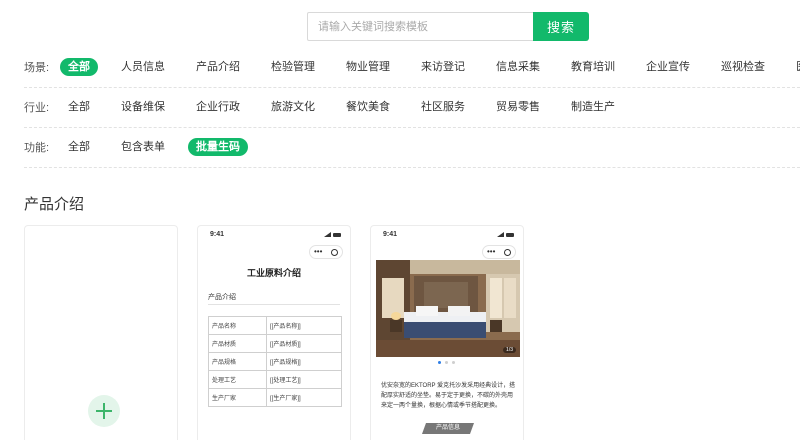 Image resolution: width=800 pixels, height=440 pixels. I want to click on filter-option-industry-4: 餐饮美食, so click(368, 107).